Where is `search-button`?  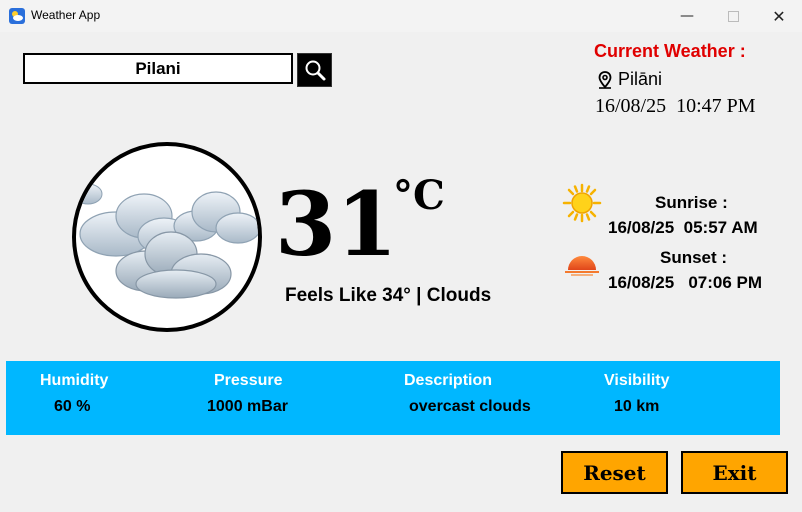 search-button is located at coordinates (314, 70).